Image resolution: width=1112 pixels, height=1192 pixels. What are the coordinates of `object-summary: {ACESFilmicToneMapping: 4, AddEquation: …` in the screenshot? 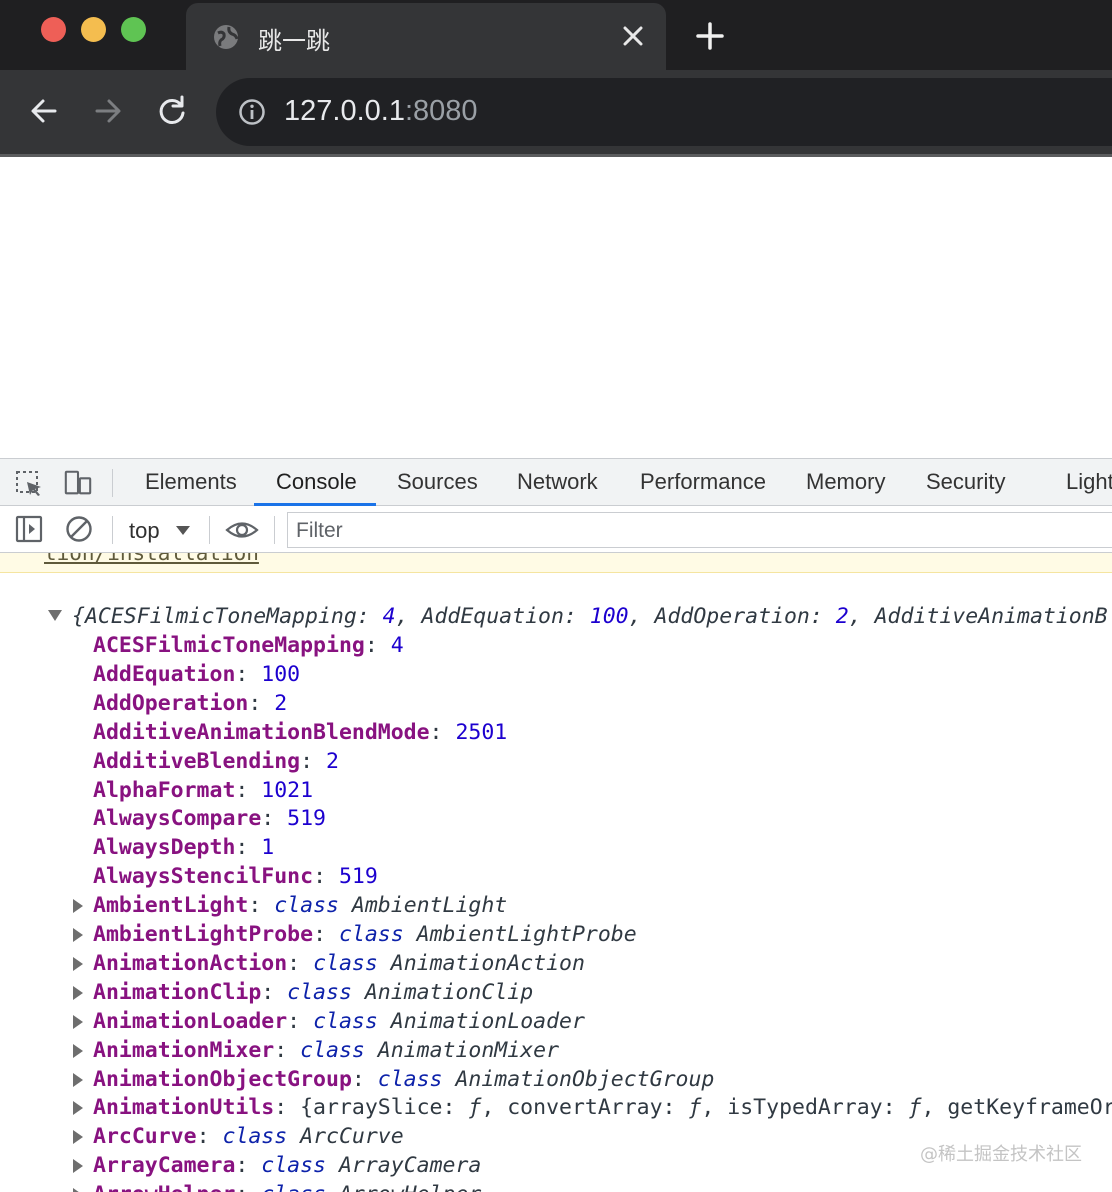 It's located at (578, 616).